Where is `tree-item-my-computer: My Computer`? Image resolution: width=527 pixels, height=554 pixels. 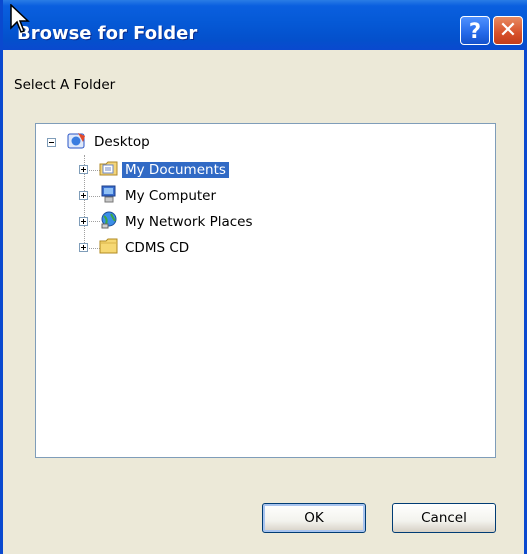 tree-item-my-computer: My Computer is located at coordinates (170, 196).